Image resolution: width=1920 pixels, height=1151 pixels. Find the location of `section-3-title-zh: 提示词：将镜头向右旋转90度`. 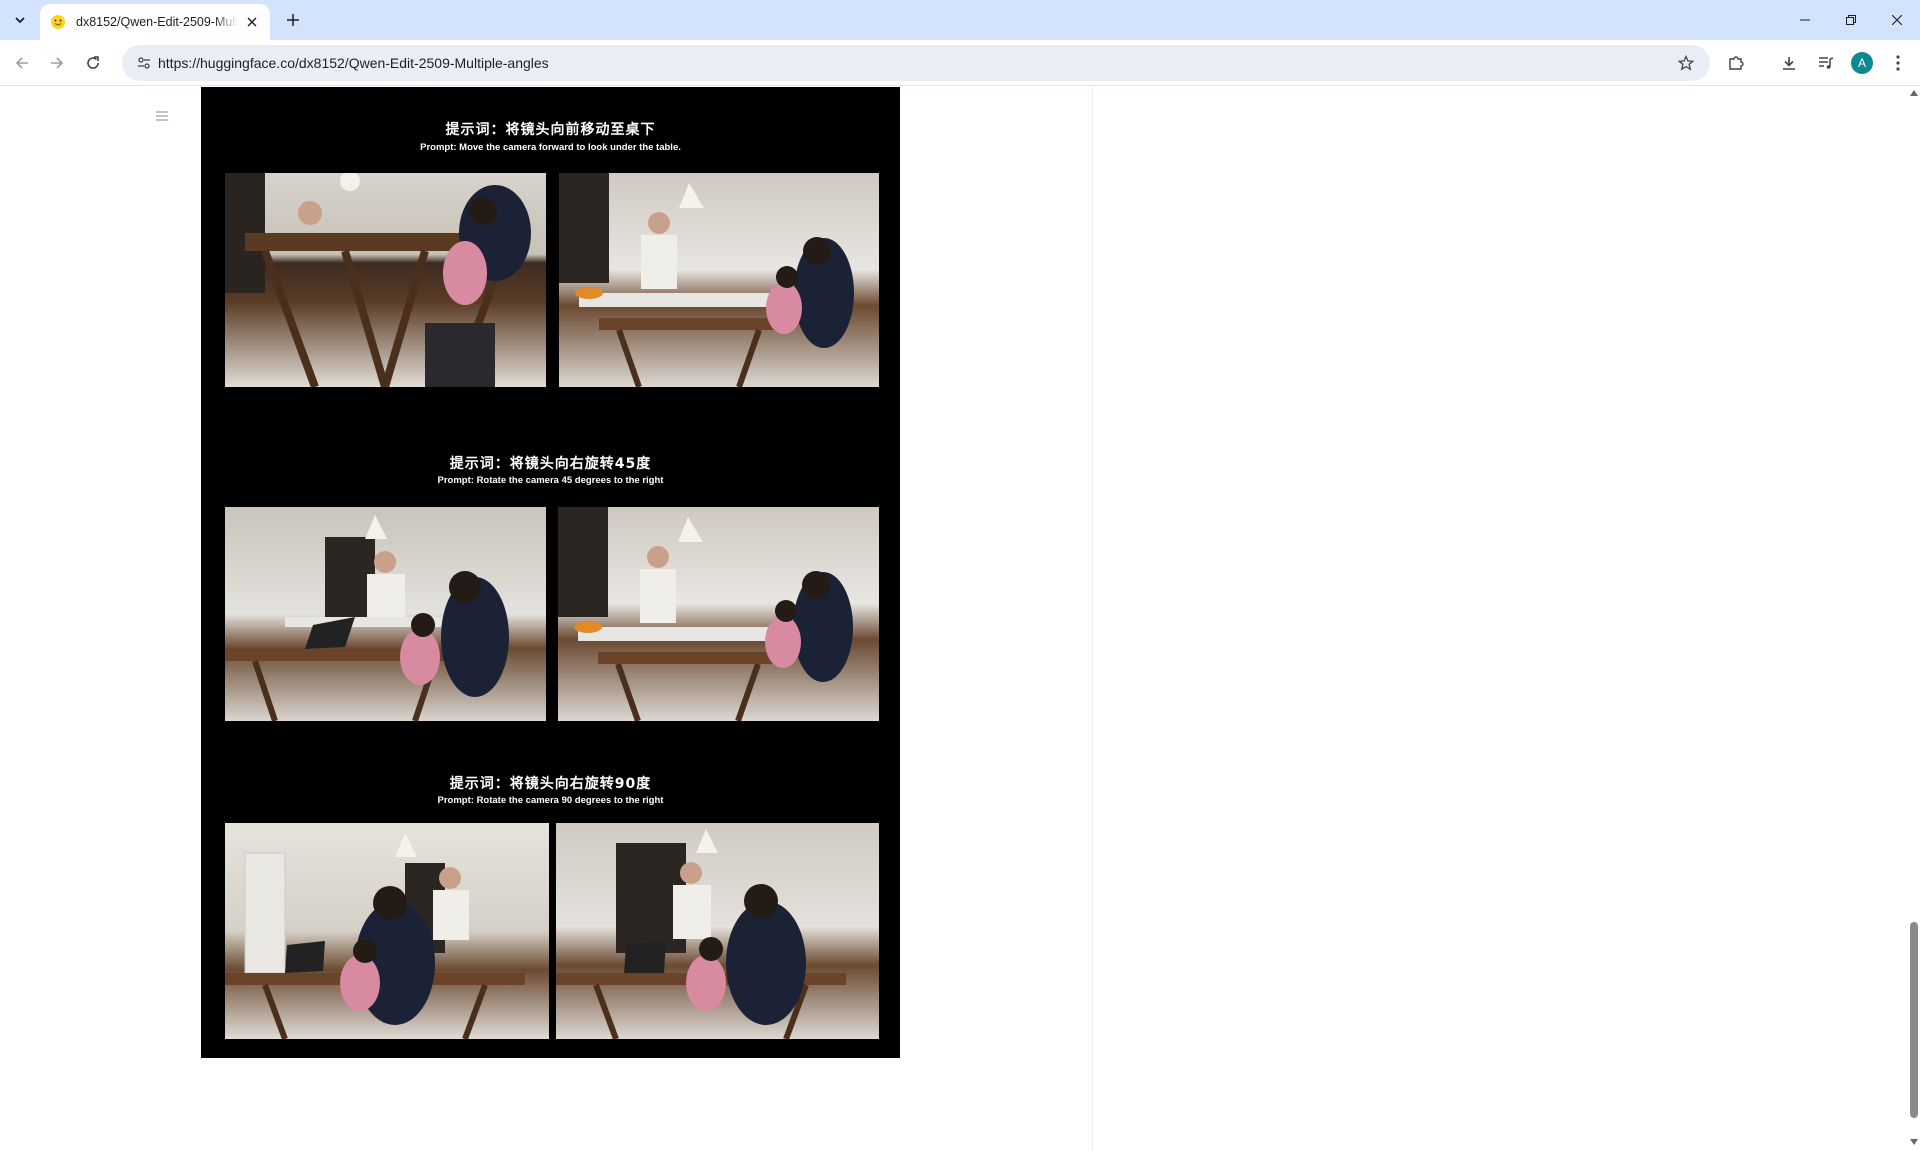

section-3-title-zh: 提示词：将镜头向右旋转90度 is located at coordinates (550, 784).